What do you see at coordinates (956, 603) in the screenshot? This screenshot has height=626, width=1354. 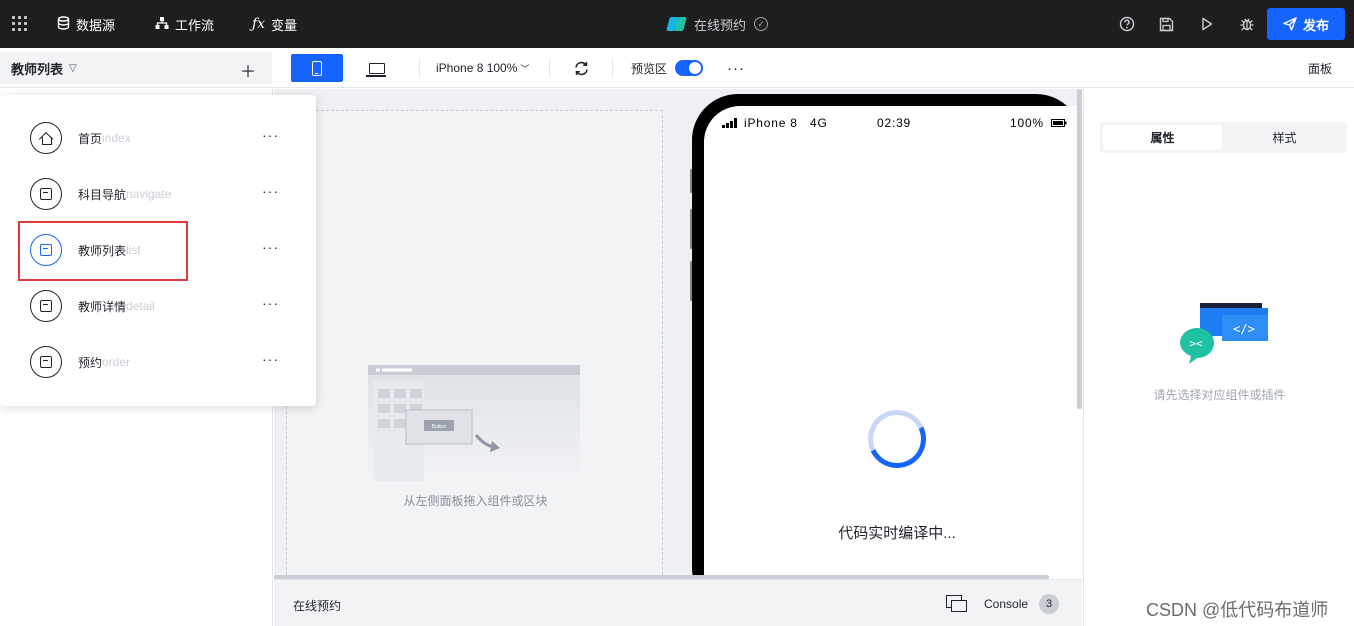 I see `layers-icon` at bounding box center [956, 603].